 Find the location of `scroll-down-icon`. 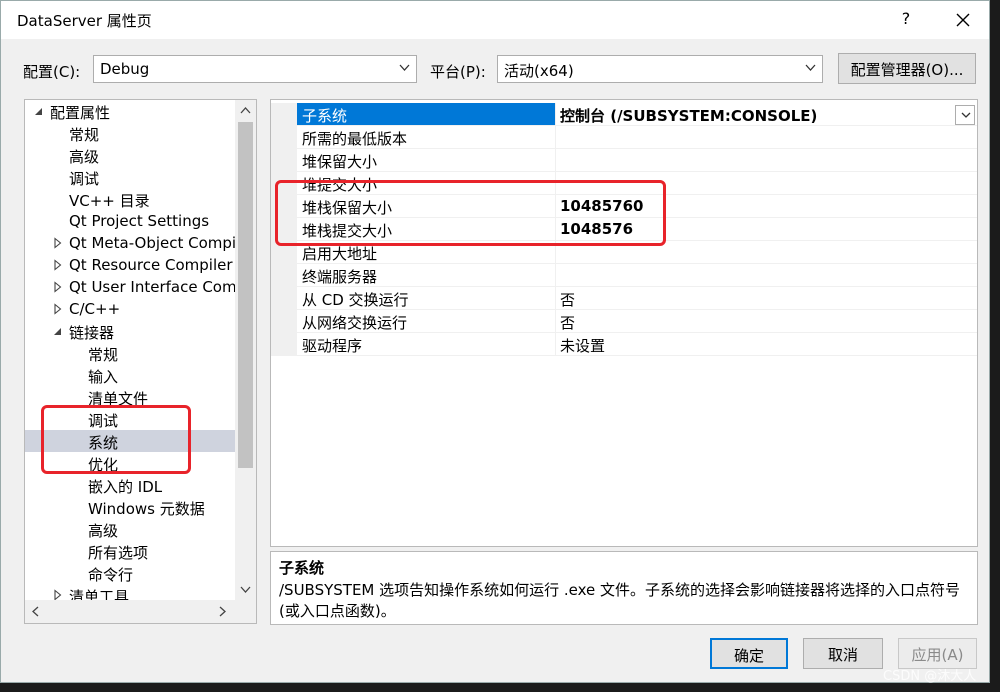

scroll-down-icon is located at coordinates (245, 590).